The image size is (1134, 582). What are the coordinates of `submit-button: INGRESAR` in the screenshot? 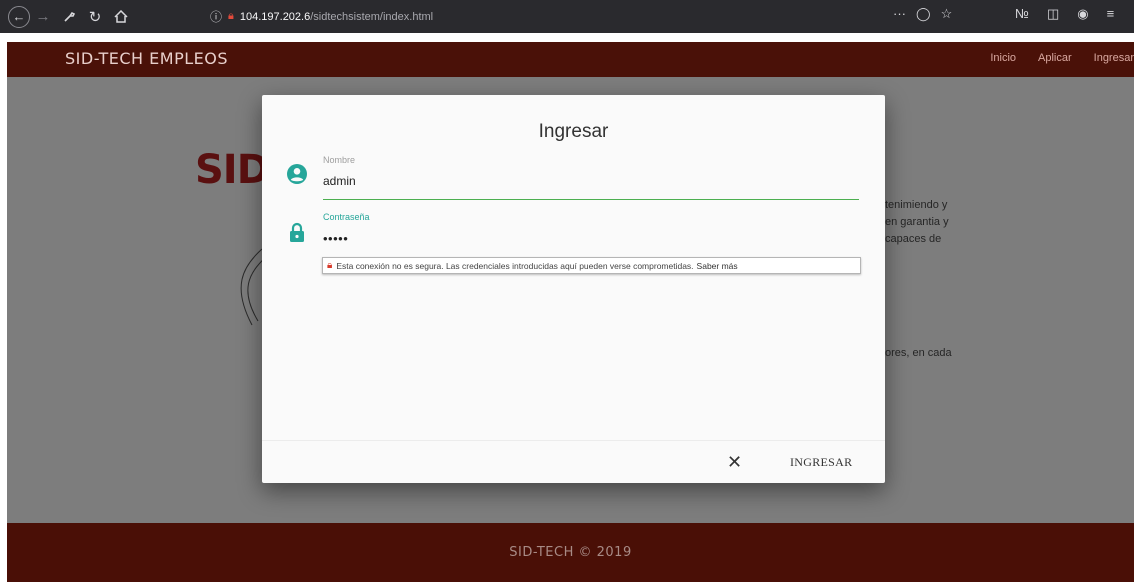 It's located at (821, 462).